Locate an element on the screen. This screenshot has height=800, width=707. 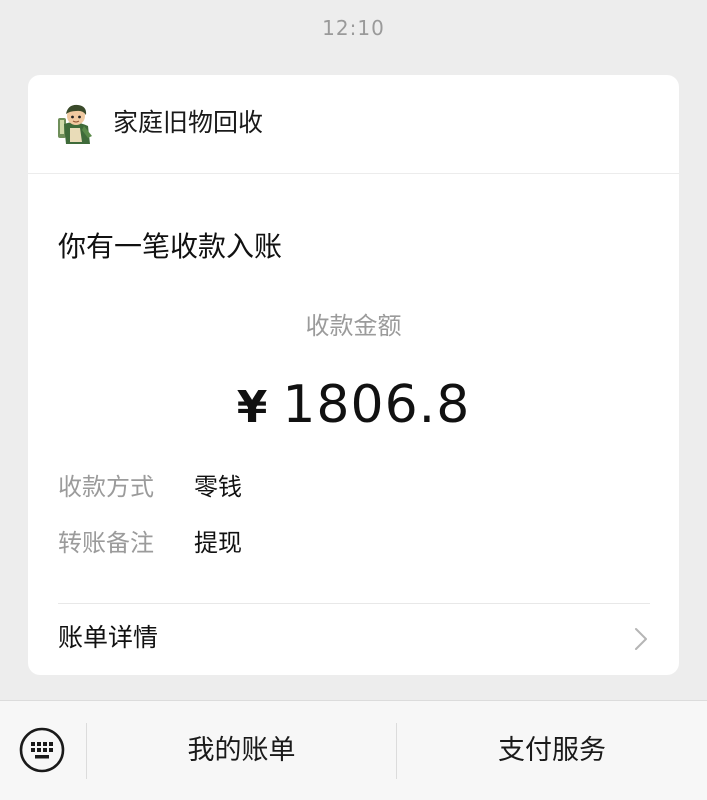
bottom-menu-bar: 我的账单 支付服务 is located at coordinates (353, 750).